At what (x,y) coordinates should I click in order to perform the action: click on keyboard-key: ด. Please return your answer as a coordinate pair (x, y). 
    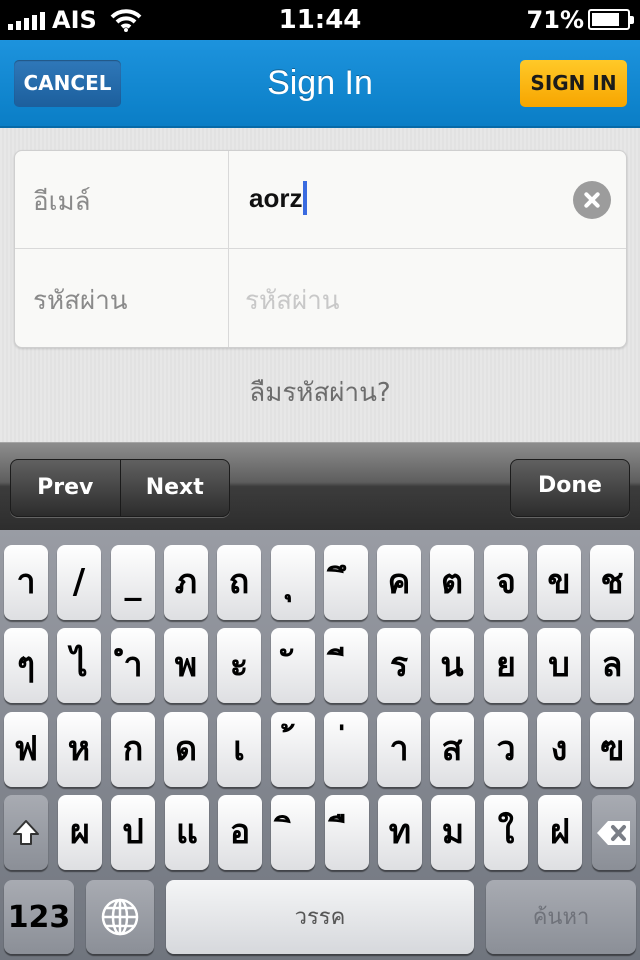
    Looking at the image, I should click on (186, 749).